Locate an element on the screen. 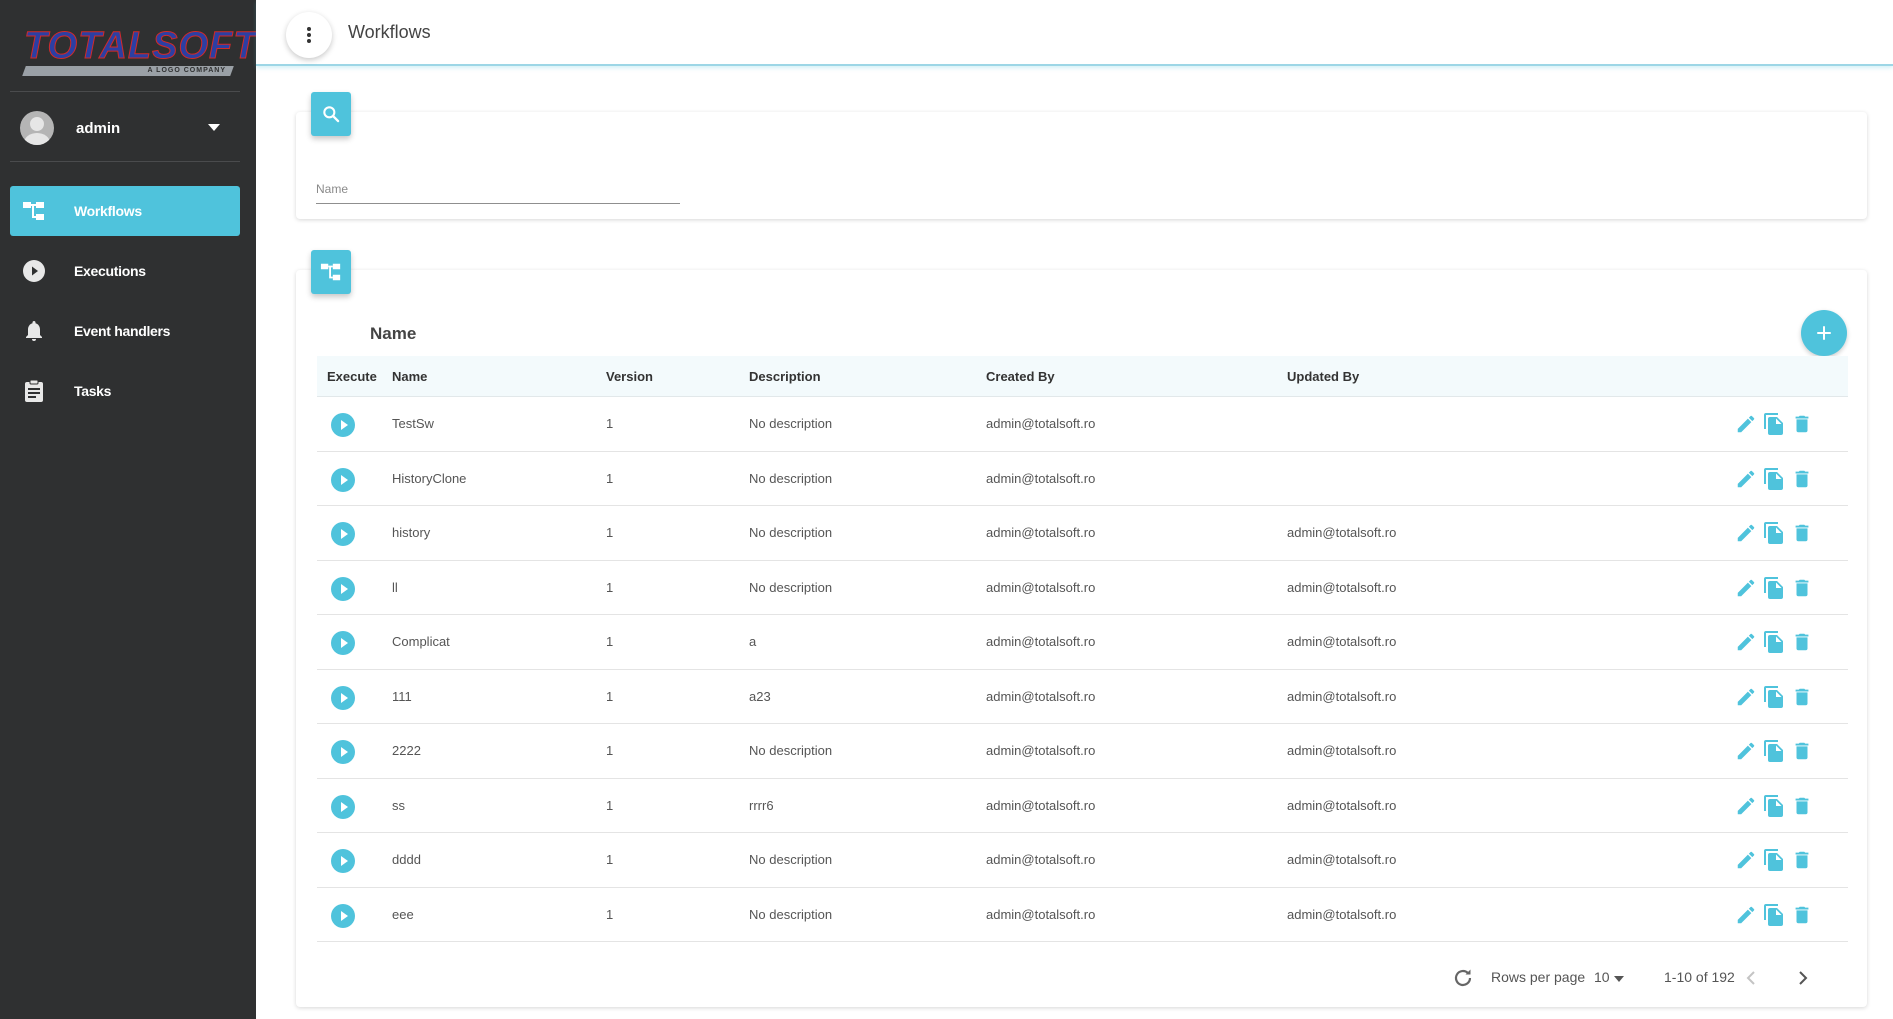  more-menu-button is located at coordinates (309, 35).